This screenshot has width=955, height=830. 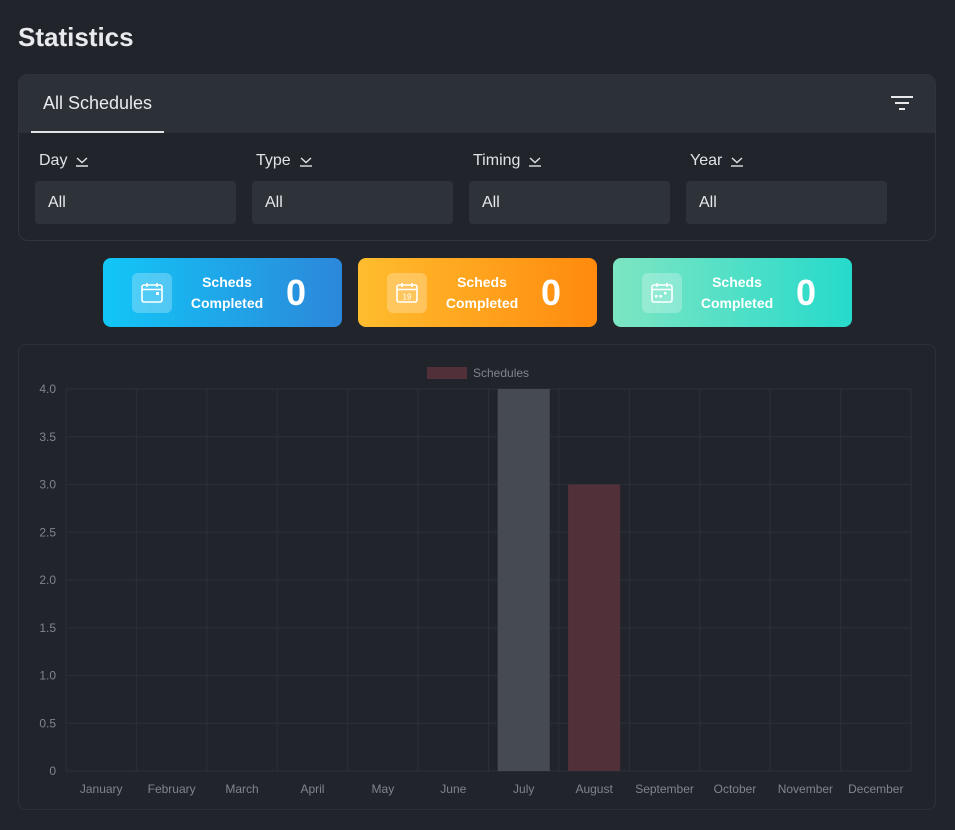 I want to click on stat-card-orange: 19 Scheds Completed 0, so click(x=477, y=292).